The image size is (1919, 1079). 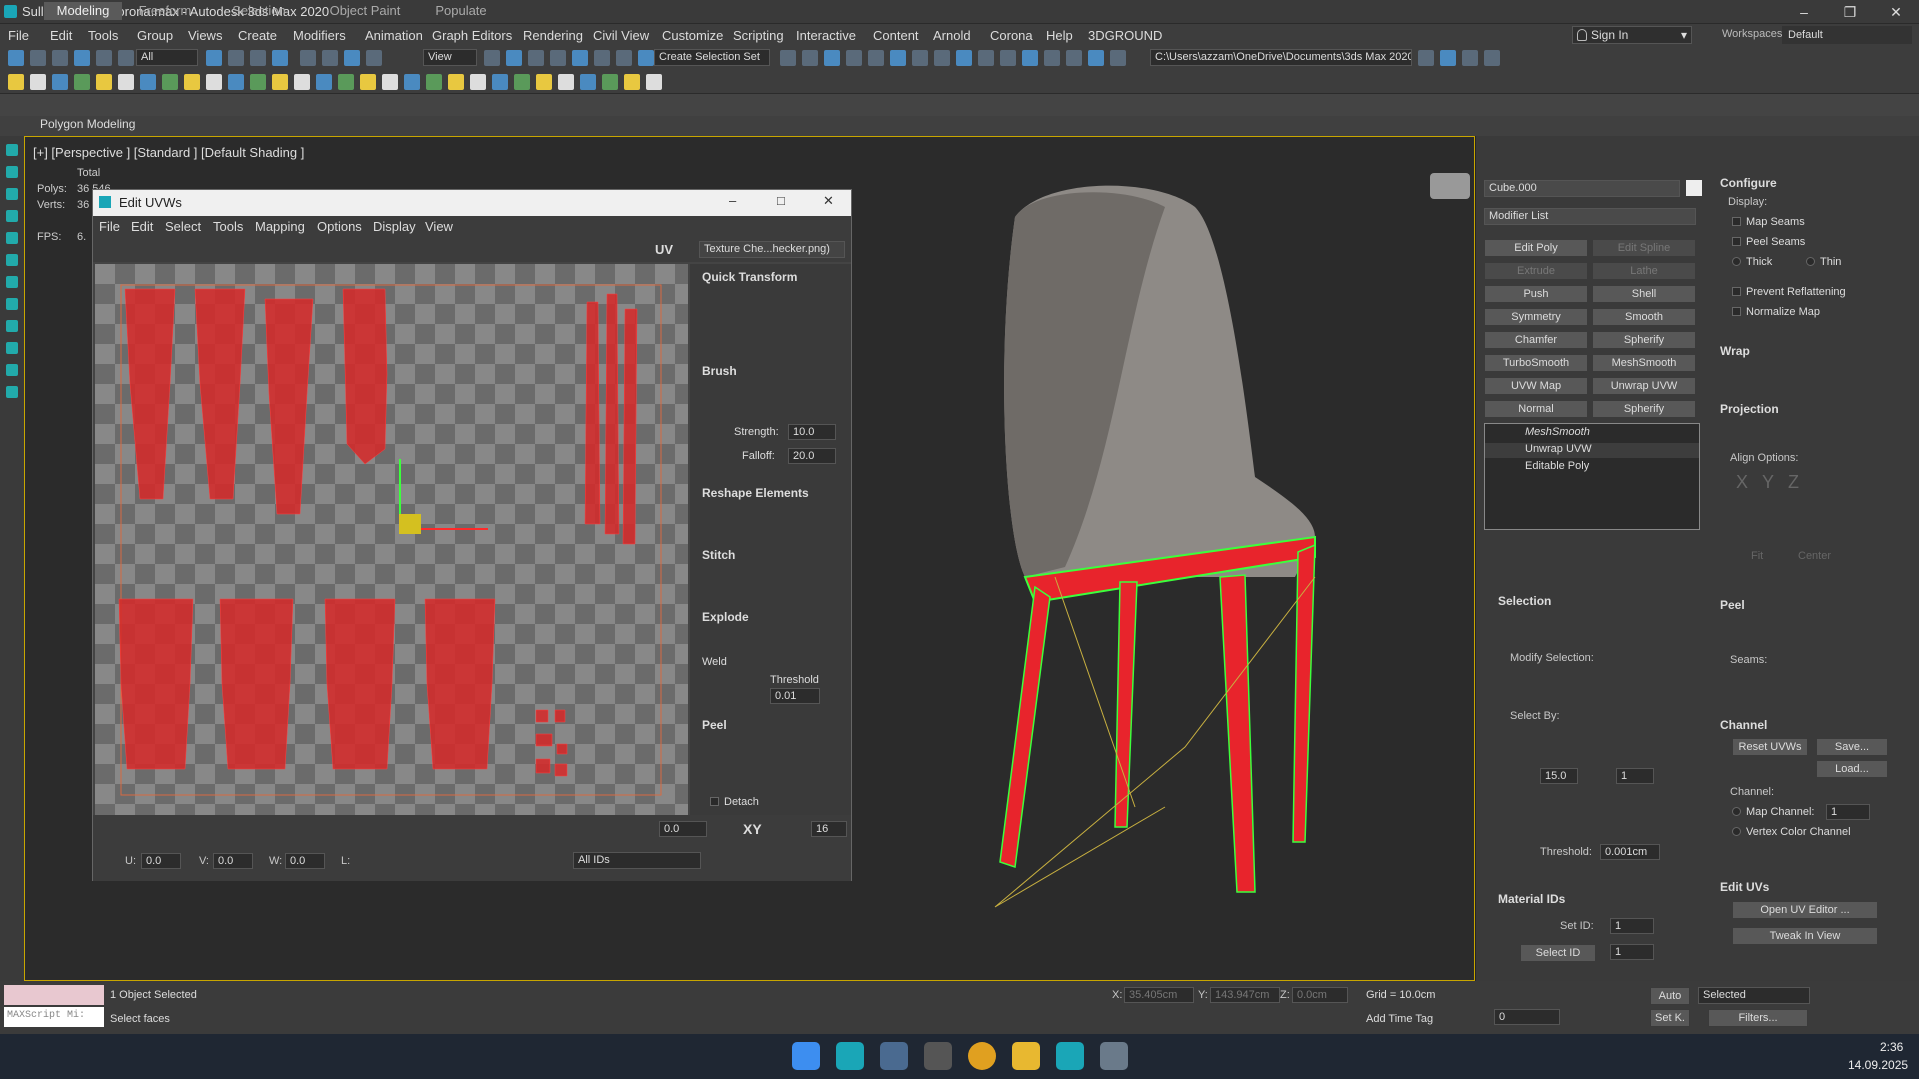 I want to click on stack-item-editable-poly: Editable Poly, so click(x=1592, y=467).